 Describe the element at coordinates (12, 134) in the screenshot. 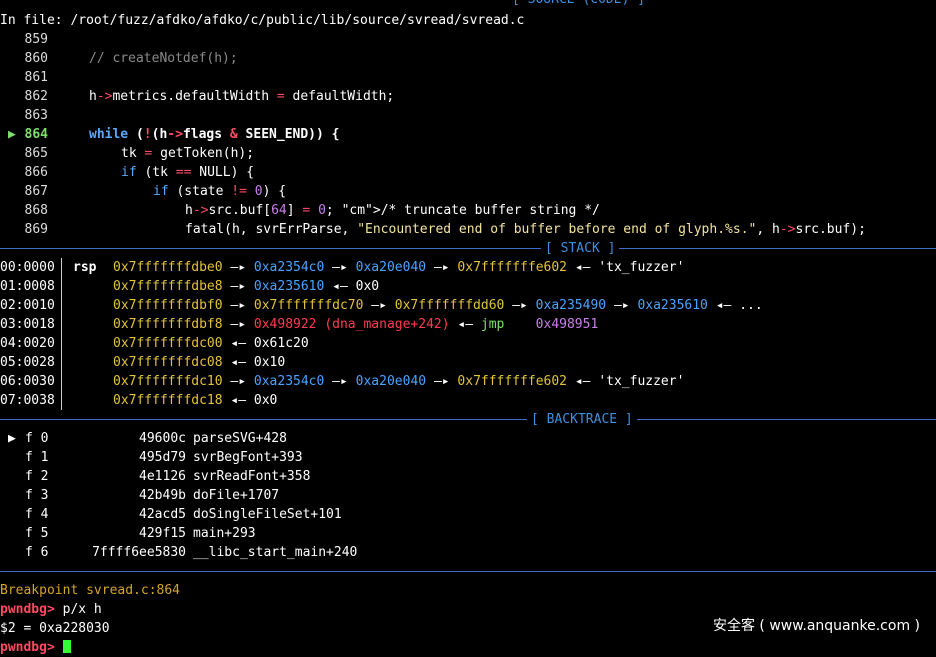

I see `current-line-marker-icon: ▶` at that location.